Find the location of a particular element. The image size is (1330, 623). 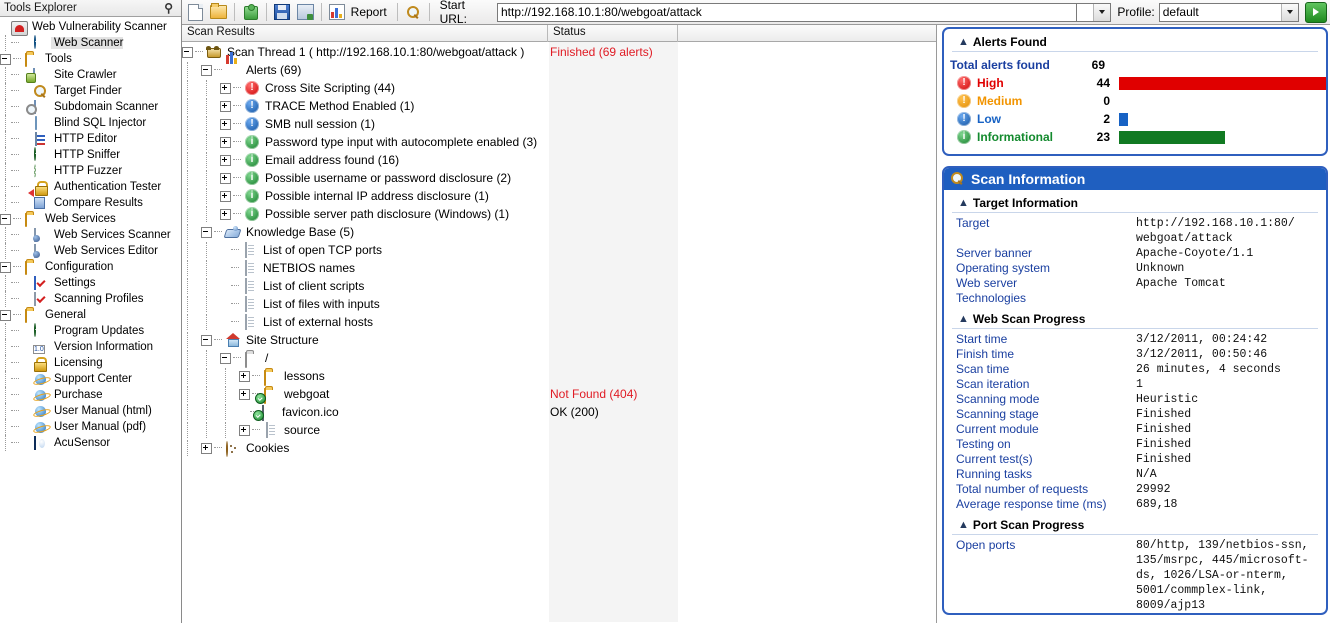

info-row-label: Running tasks is located at coordinates (1046, 474).